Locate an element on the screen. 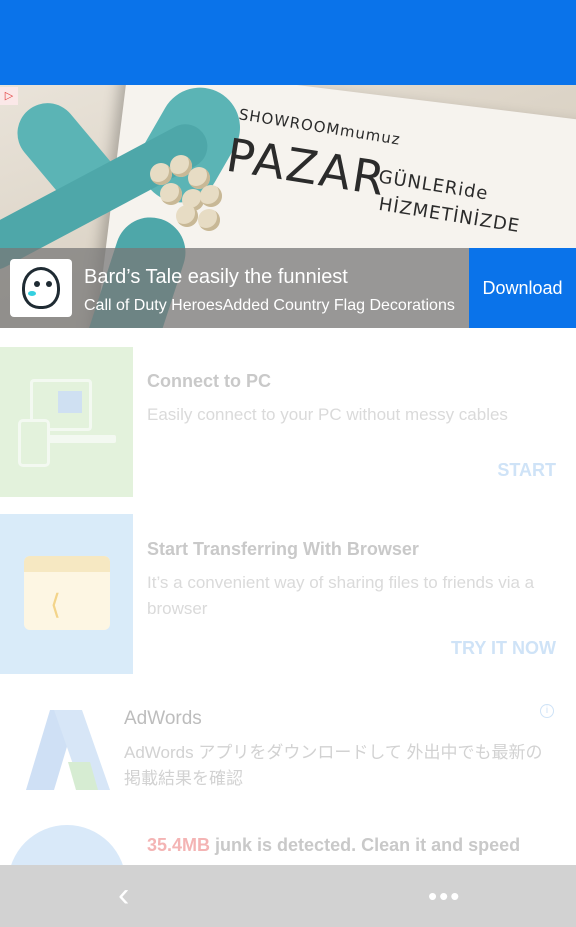  browser-share-icon: ⟨ is located at coordinates (66, 594).